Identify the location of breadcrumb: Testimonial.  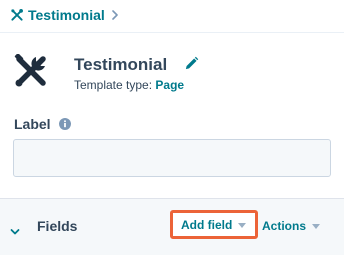
(64, 15).